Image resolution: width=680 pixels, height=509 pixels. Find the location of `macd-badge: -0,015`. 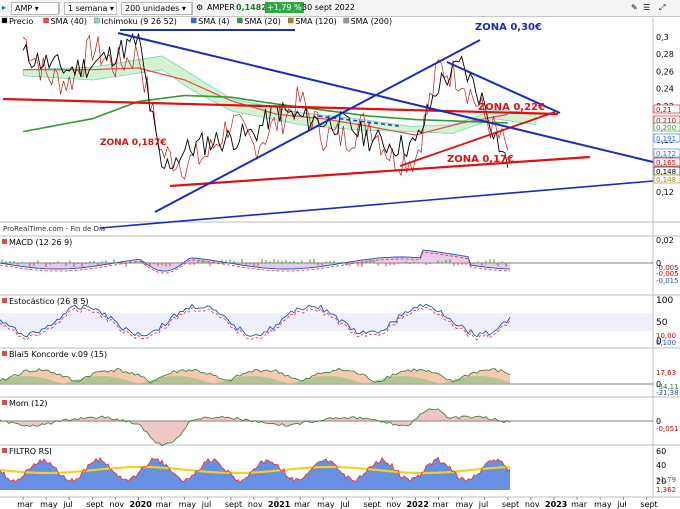

macd-badge: -0,015 is located at coordinates (667, 281).